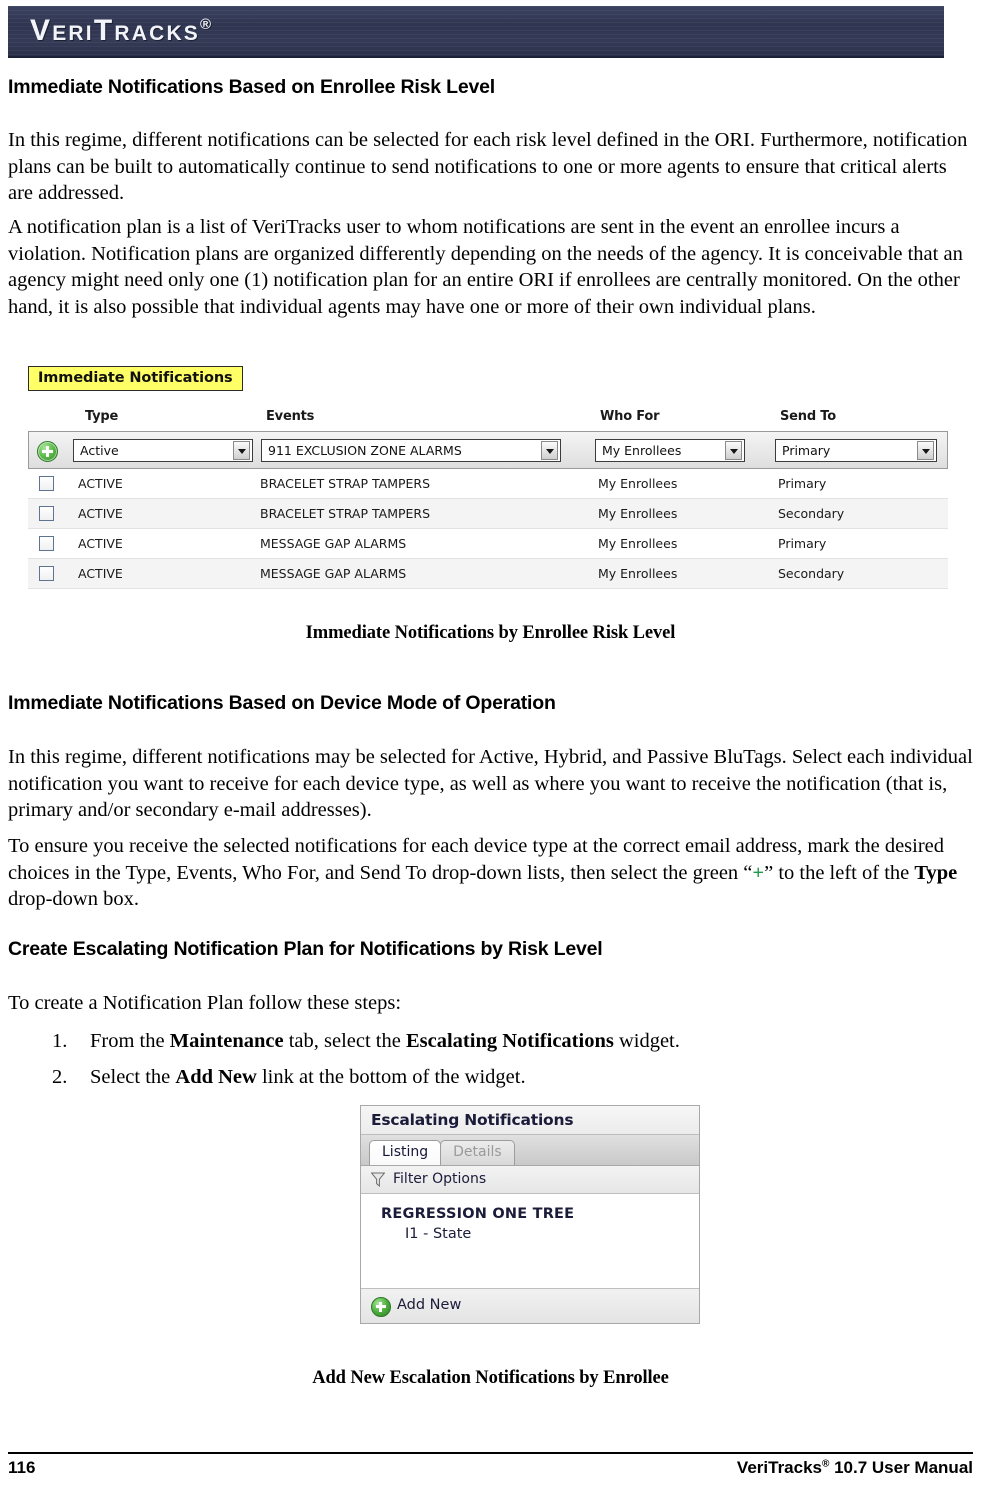 The image size is (981, 1495). What do you see at coordinates (290, 416) in the screenshot?
I see `column-header-events: Events` at bounding box center [290, 416].